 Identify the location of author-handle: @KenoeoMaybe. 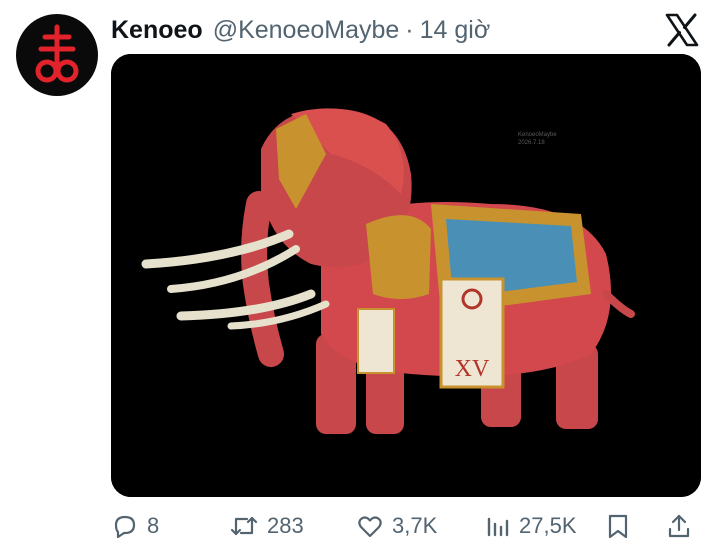
(306, 30).